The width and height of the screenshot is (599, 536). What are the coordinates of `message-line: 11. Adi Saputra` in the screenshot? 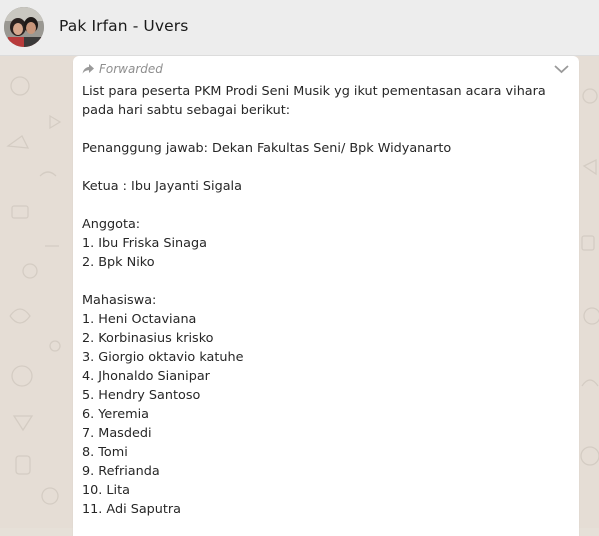 It's located at (132, 509).